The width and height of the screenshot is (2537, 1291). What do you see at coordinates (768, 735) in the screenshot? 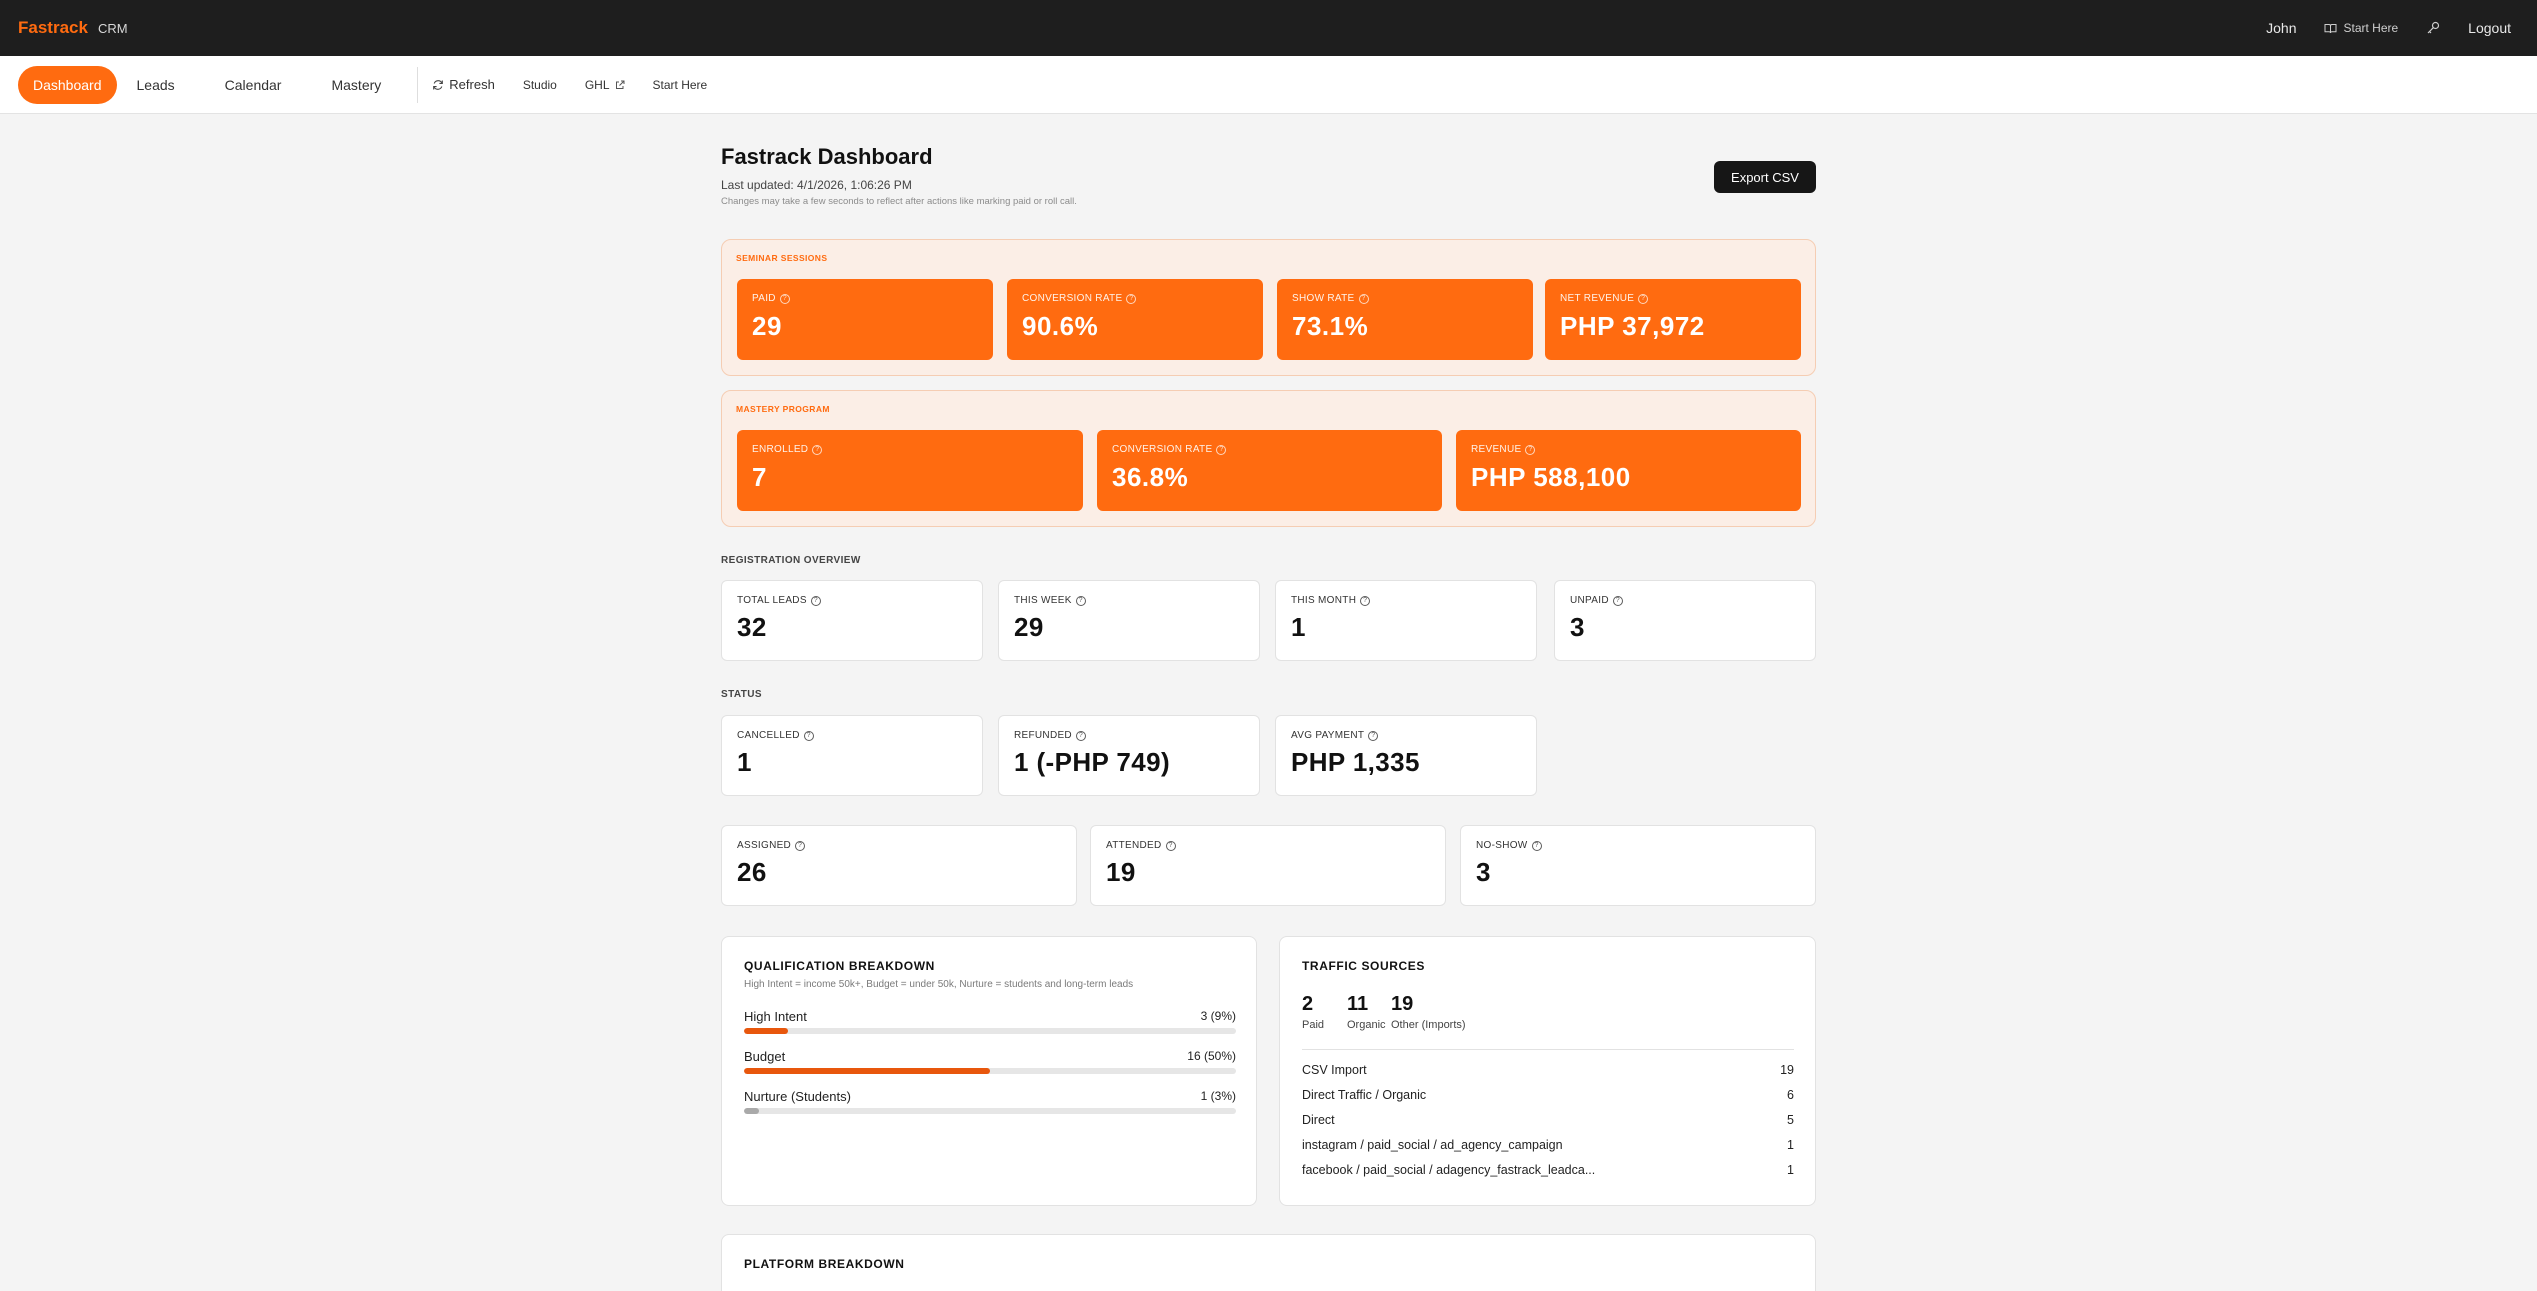
I see `card-label: CANCELLED` at bounding box center [768, 735].